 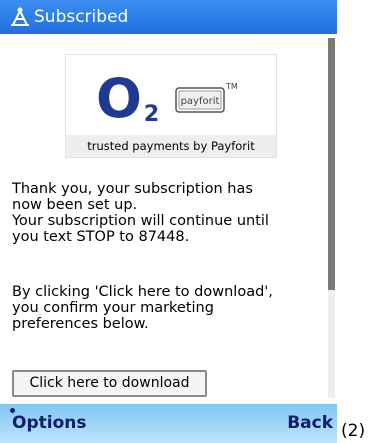 I want to click on payforit-logo: payforit TM, so click(x=206, y=97).